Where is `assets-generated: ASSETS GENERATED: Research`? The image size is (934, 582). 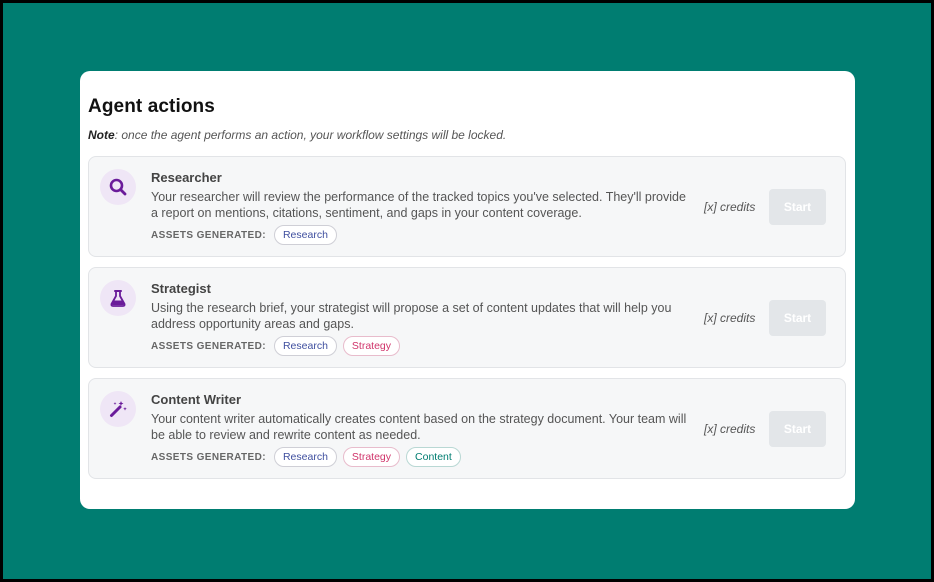 assets-generated: ASSETS GENERATED: Research is located at coordinates (244, 235).